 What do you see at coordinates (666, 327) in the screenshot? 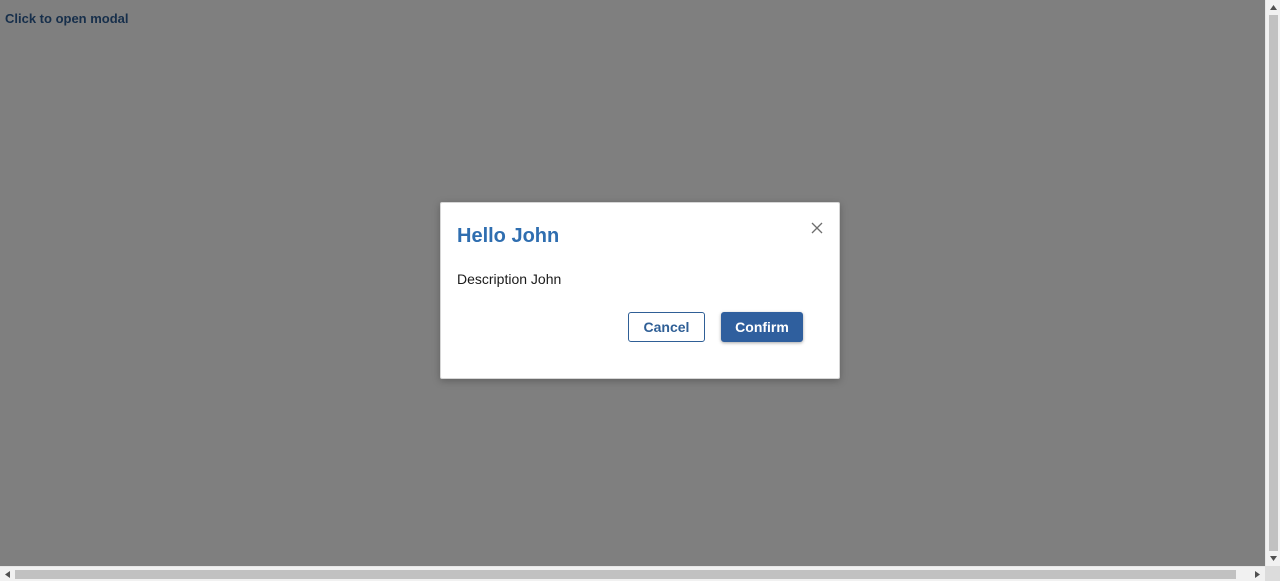
I see `cancel-button: Cancel` at bounding box center [666, 327].